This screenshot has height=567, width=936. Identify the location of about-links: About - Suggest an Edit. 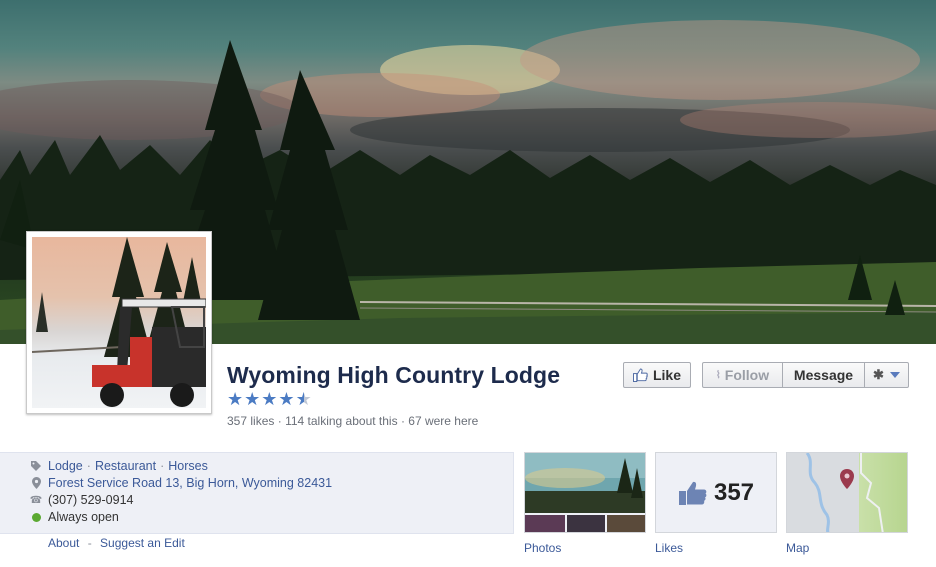
(116, 543).